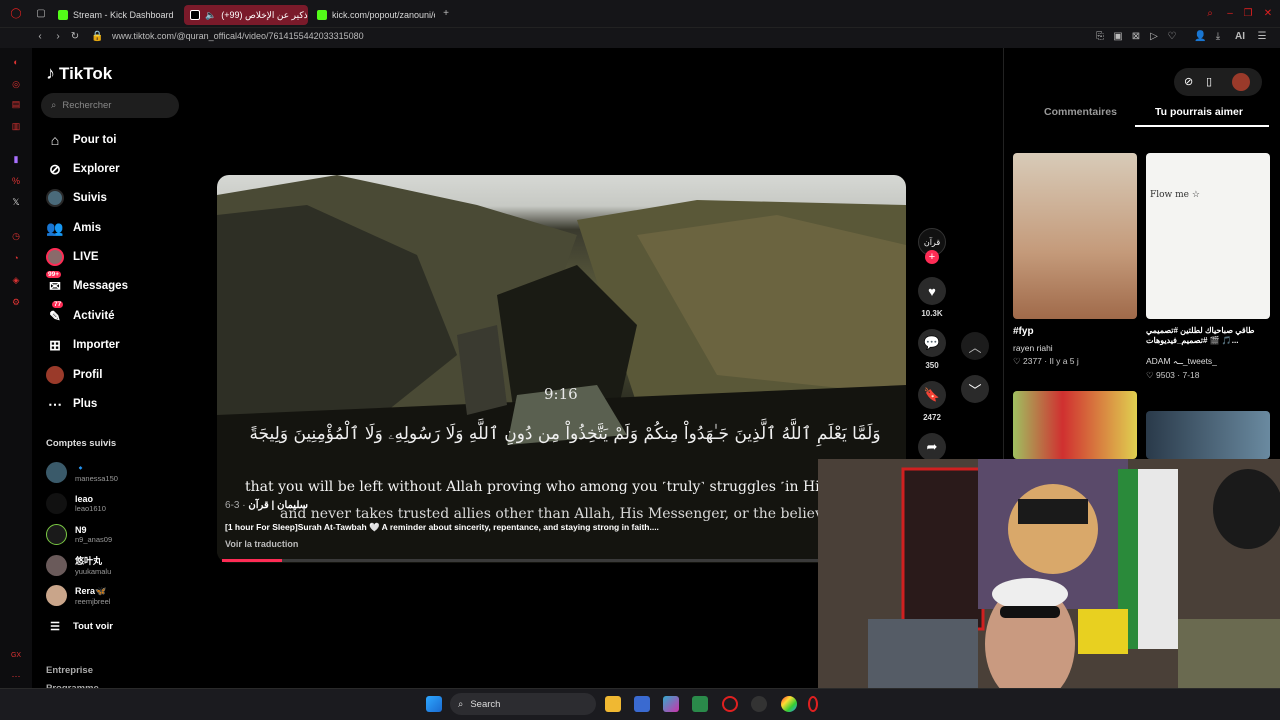 The width and height of the screenshot is (1280, 720). I want to click on nav-profil: Profil, so click(74, 375).